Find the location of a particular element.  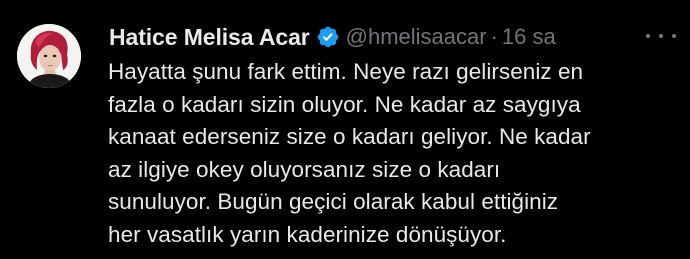

user-handle: @hmelisaacar is located at coordinates (416, 37).